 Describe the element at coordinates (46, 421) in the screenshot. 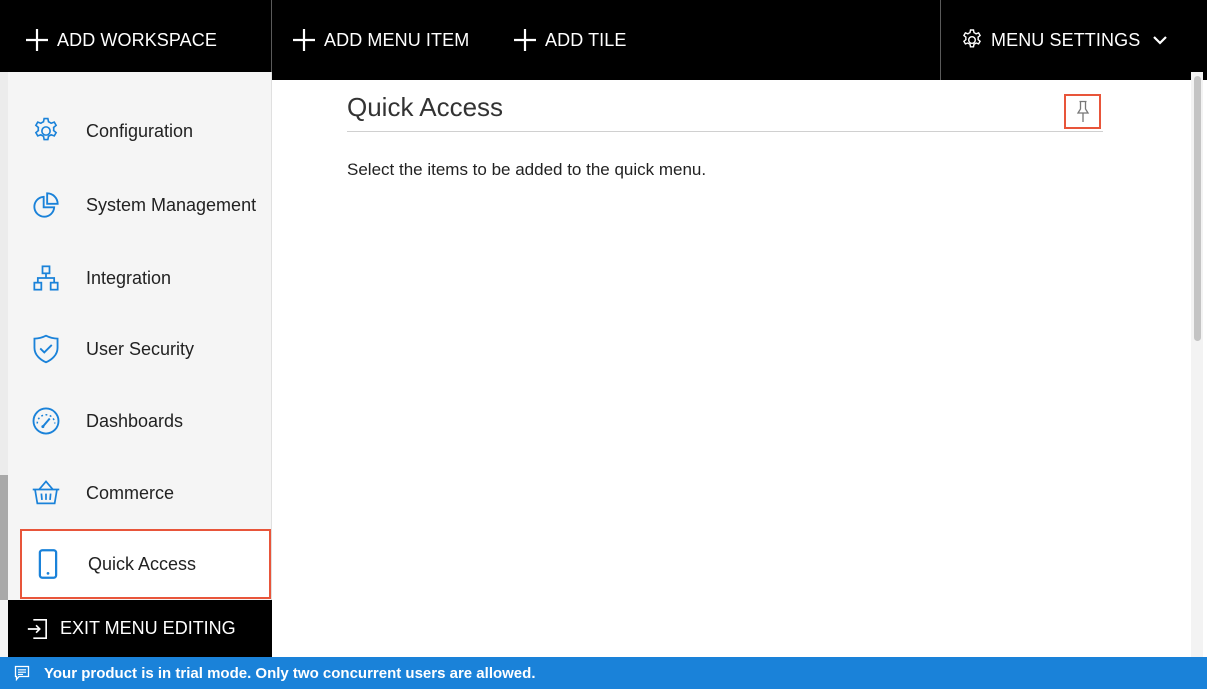

I see `gauge-icon` at that location.